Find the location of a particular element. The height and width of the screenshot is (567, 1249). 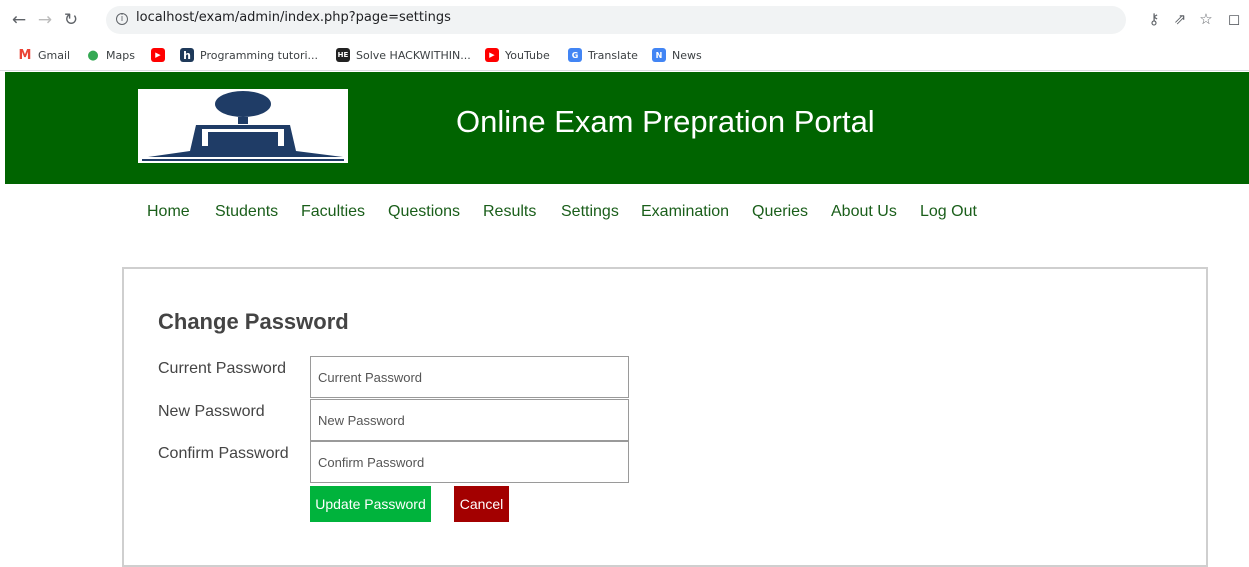

new-password-label: New Password is located at coordinates (211, 411).